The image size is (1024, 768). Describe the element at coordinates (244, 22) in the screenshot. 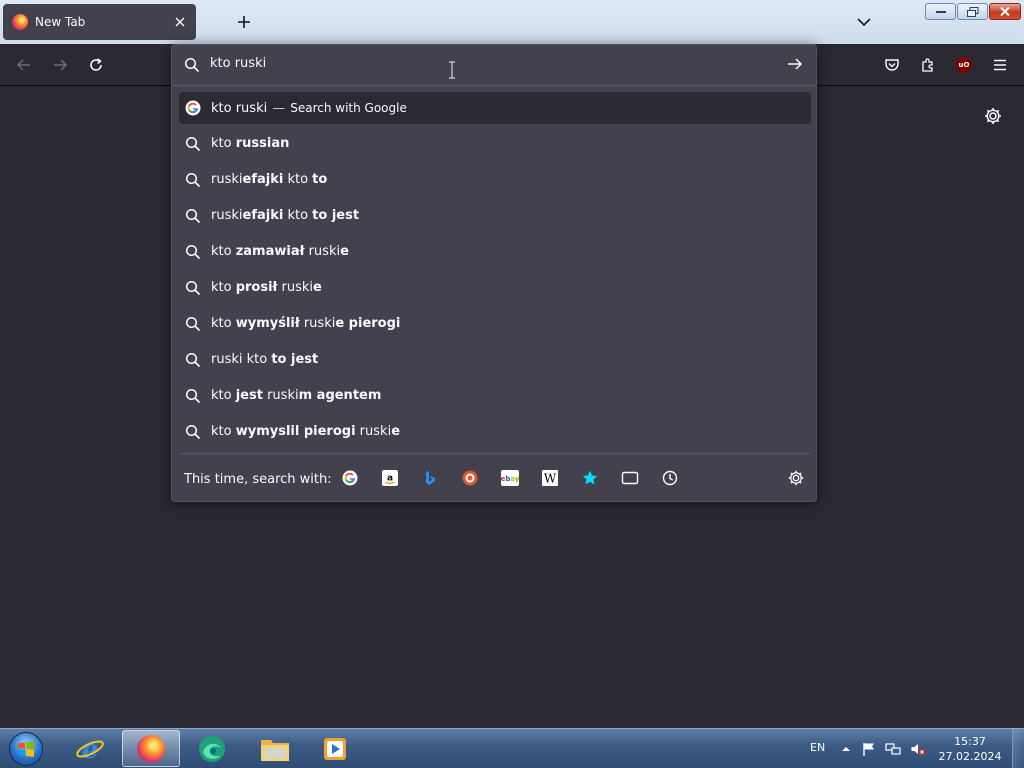

I see `new-tab-button` at that location.